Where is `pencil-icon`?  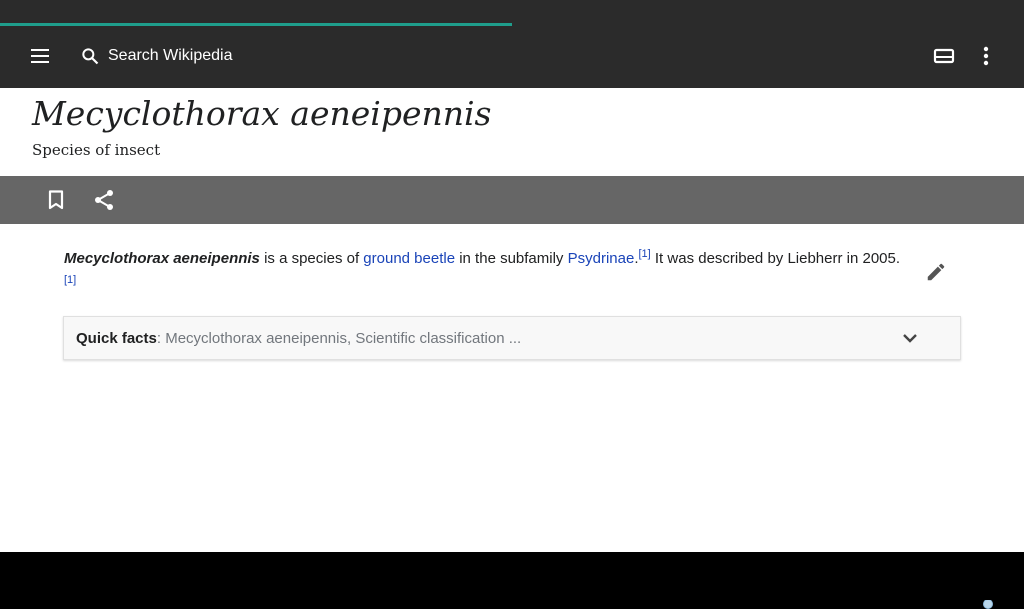 pencil-icon is located at coordinates (936, 272).